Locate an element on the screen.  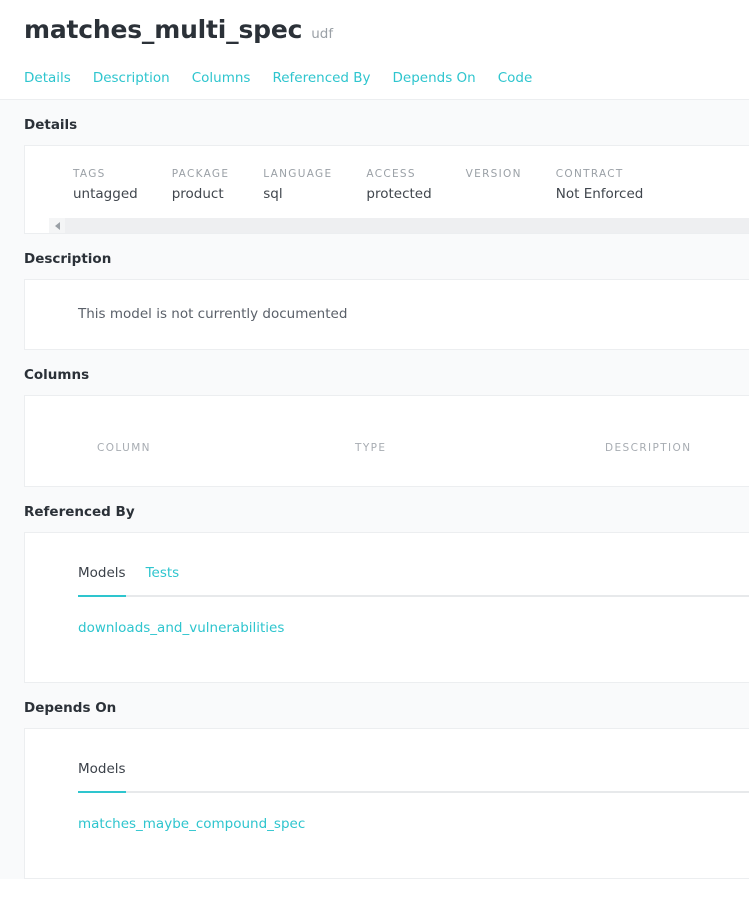
detail-field-version: VERSION is located at coordinates (494, 185).